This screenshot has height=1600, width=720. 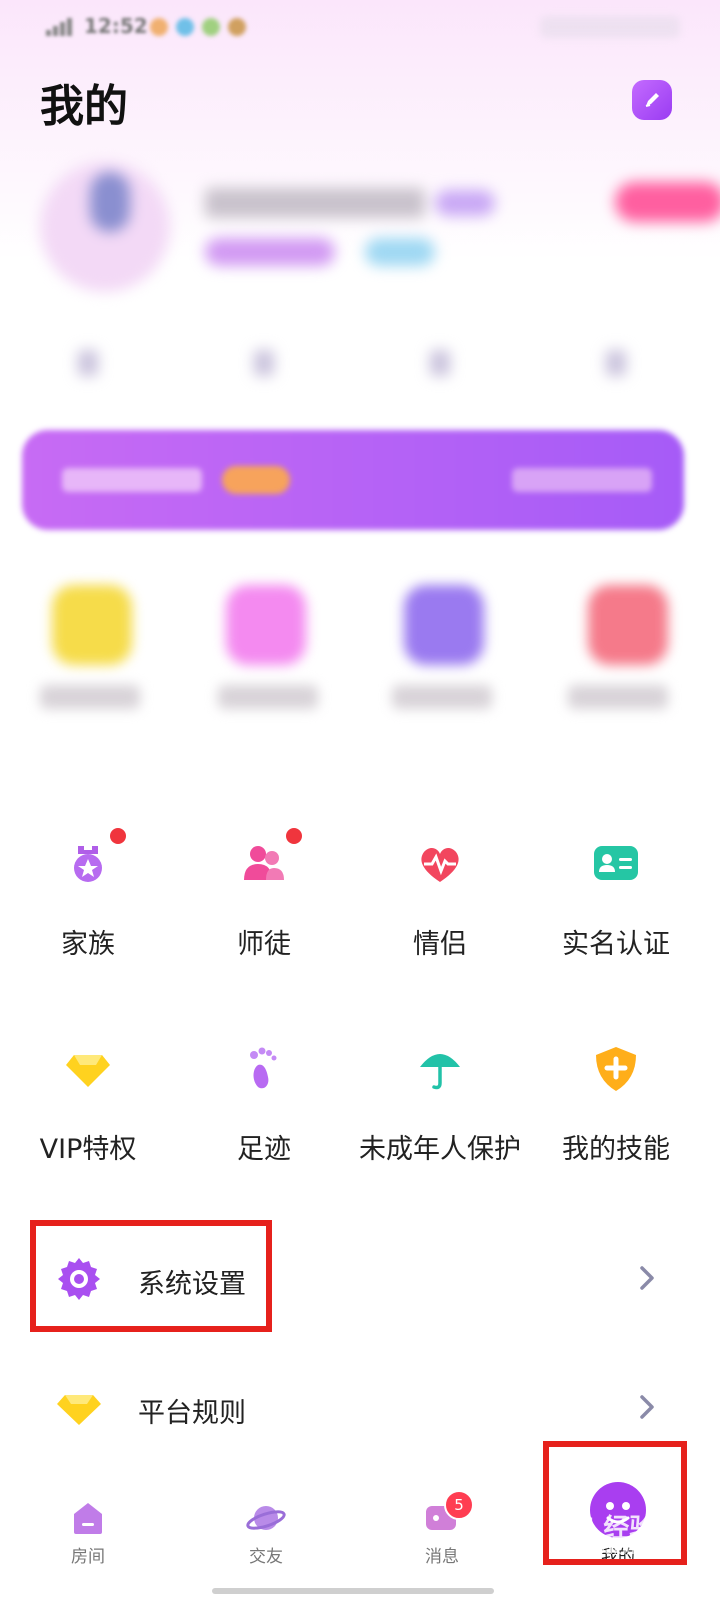 What do you see at coordinates (616, 1069) in the screenshot?
I see `shield-icon` at bounding box center [616, 1069].